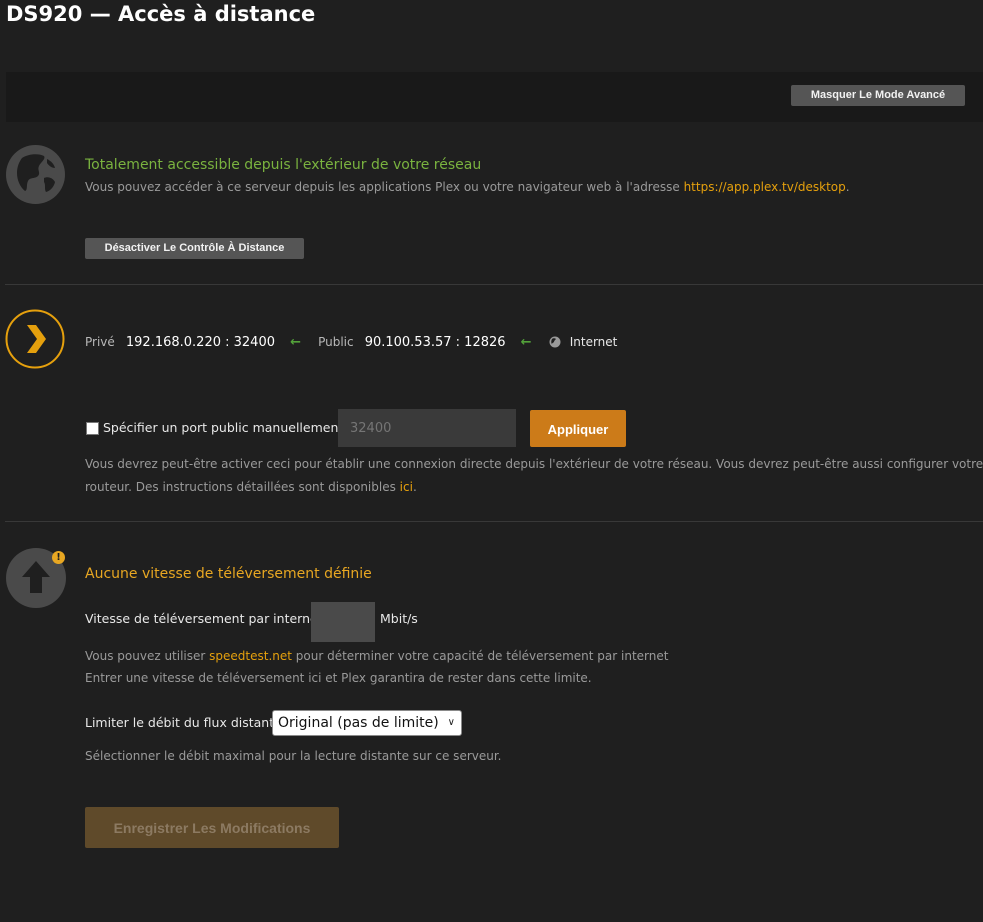 The height and width of the screenshot is (922, 983). What do you see at coordinates (147, 656) in the screenshot?
I see `help-text: Vous pouvez utiliser` at bounding box center [147, 656].